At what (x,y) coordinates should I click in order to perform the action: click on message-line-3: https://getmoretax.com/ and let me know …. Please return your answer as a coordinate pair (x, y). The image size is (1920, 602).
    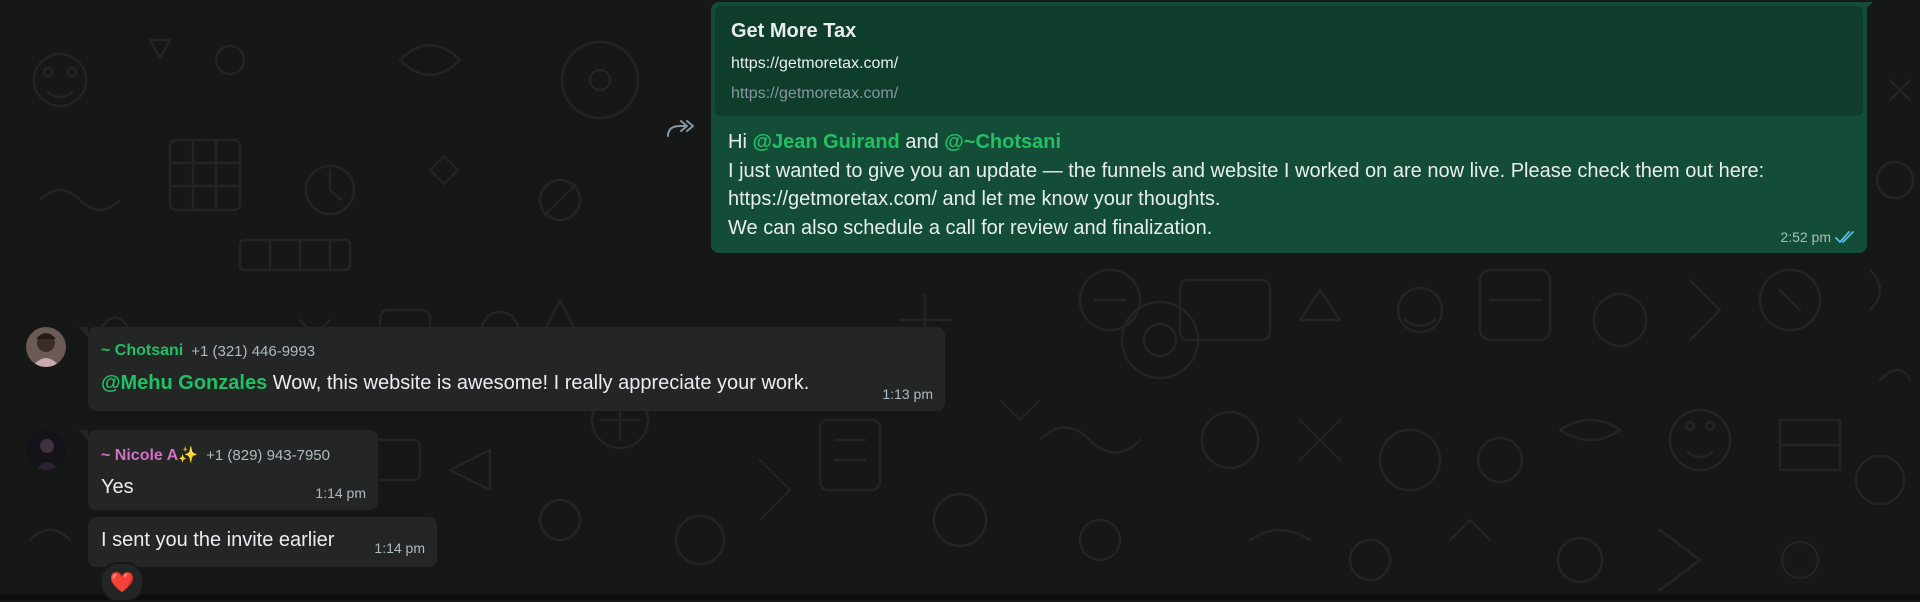
    Looking at the image, I should click on (974, 199).